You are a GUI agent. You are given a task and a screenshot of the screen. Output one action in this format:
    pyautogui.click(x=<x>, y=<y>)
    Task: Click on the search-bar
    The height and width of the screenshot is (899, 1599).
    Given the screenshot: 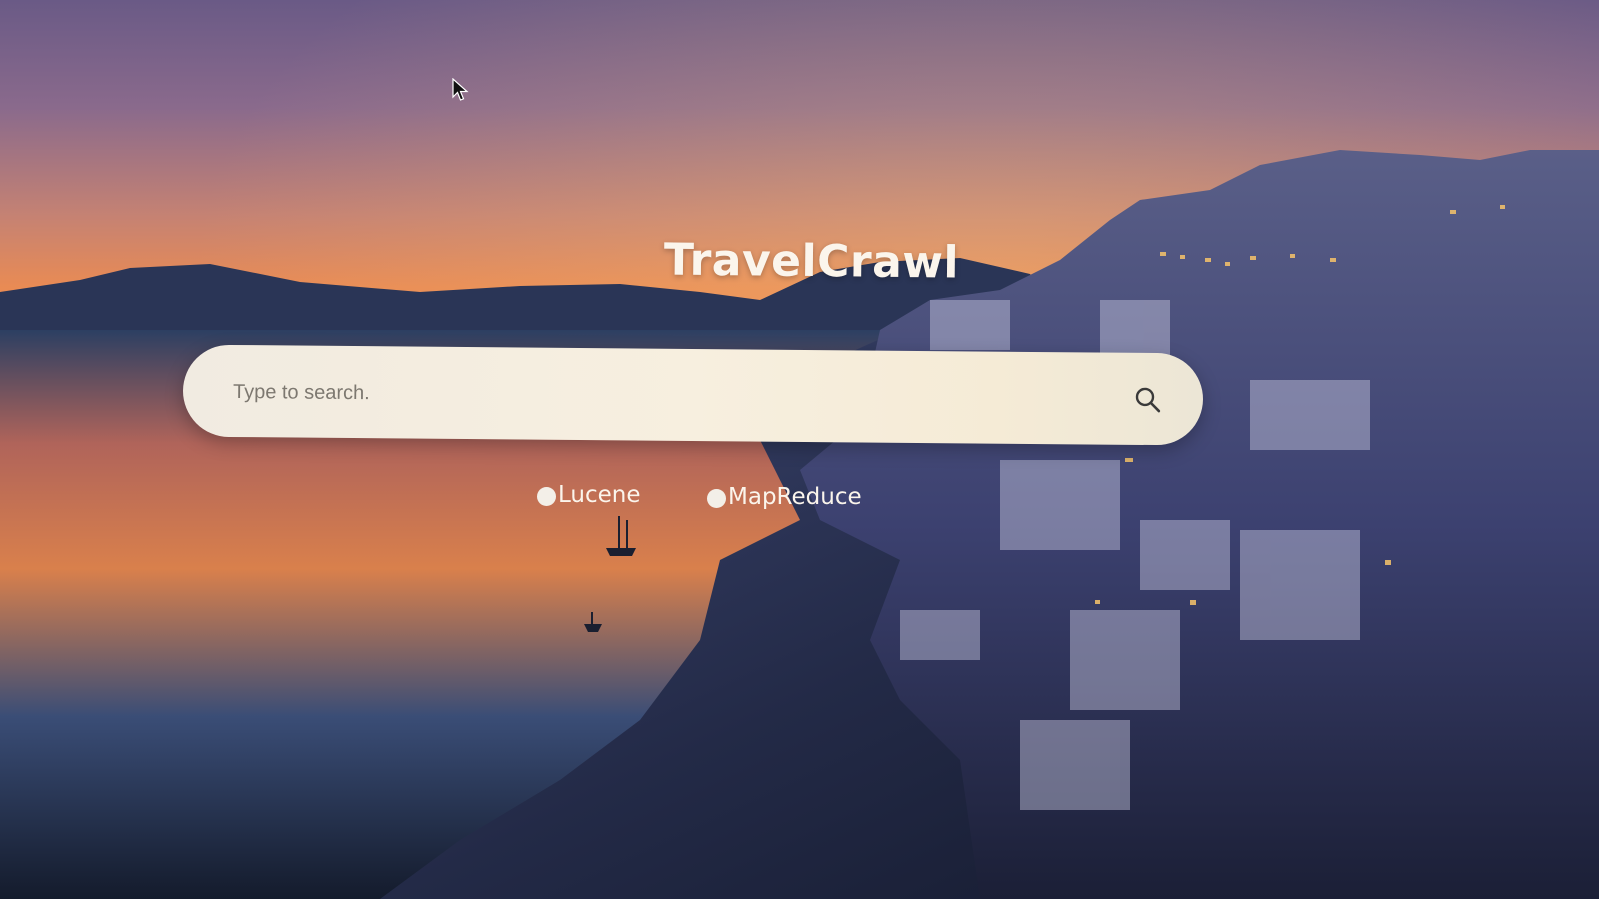 What is the action you would take?
    pyautogui.click(x=693, y=395)
    